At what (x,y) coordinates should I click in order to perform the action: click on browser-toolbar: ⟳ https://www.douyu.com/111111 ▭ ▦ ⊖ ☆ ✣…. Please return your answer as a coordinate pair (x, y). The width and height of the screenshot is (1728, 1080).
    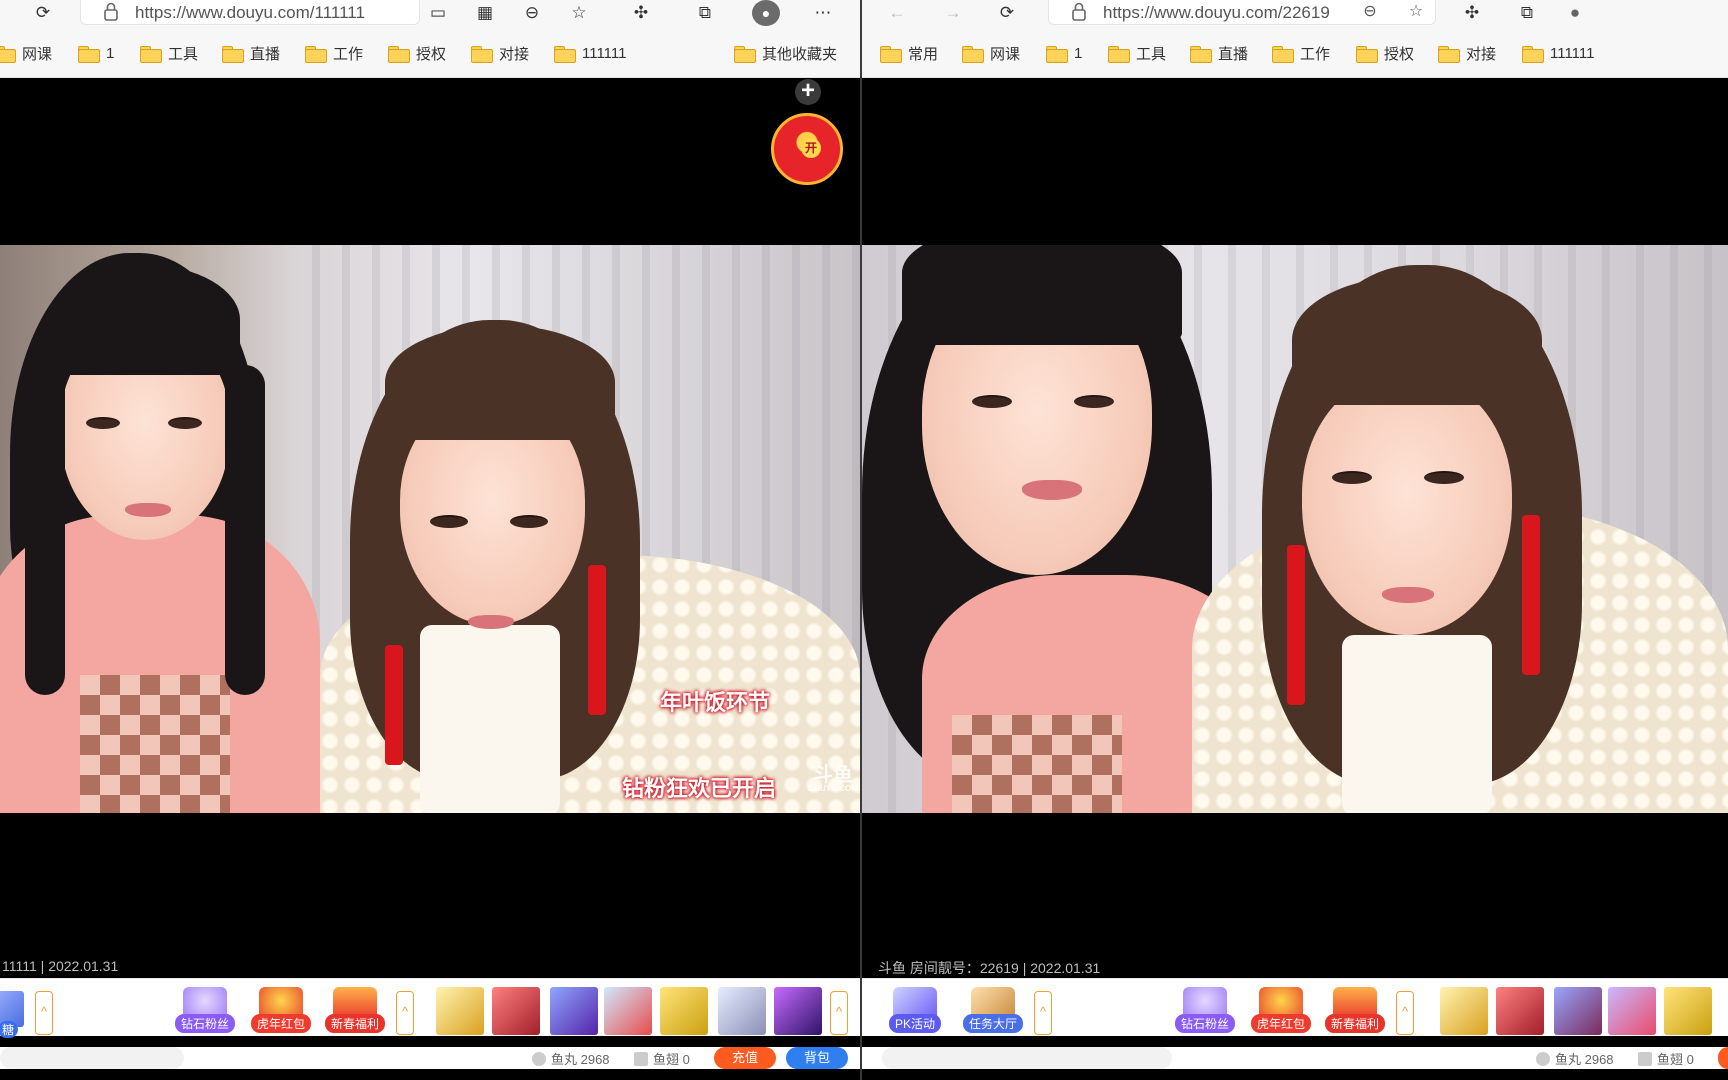
    Looking at the image, I should click on (430, 13).